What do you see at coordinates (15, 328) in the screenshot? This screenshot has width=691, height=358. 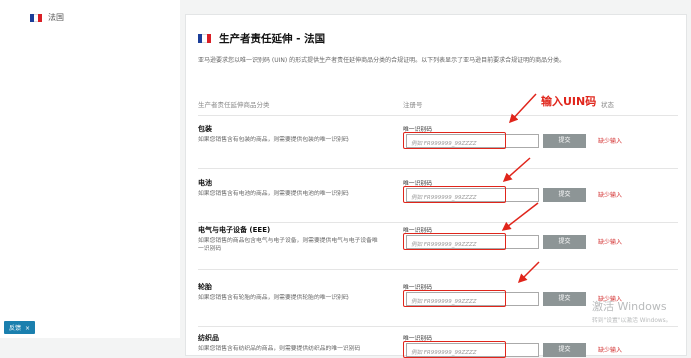 I see `feedback-tag-label: 反馈` at bounding box center [15, 328].